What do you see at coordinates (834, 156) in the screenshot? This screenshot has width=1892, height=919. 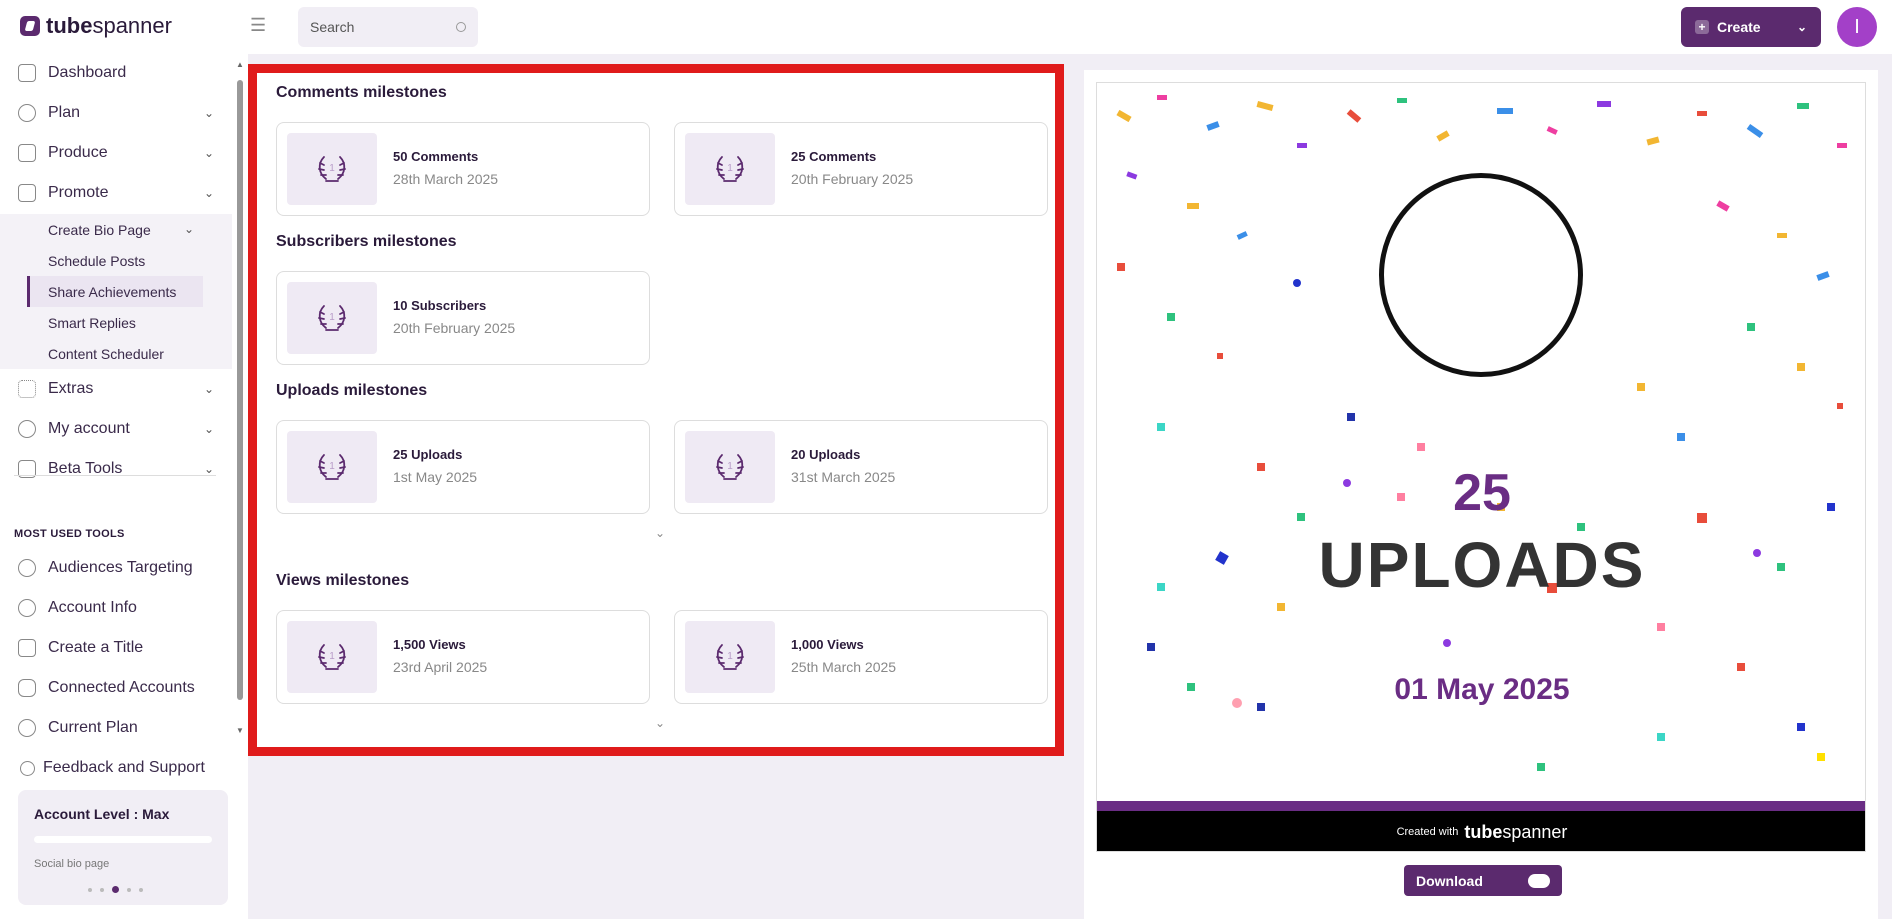 I see `milestone-title: 25 Comments` at bounding box center [834, 156].